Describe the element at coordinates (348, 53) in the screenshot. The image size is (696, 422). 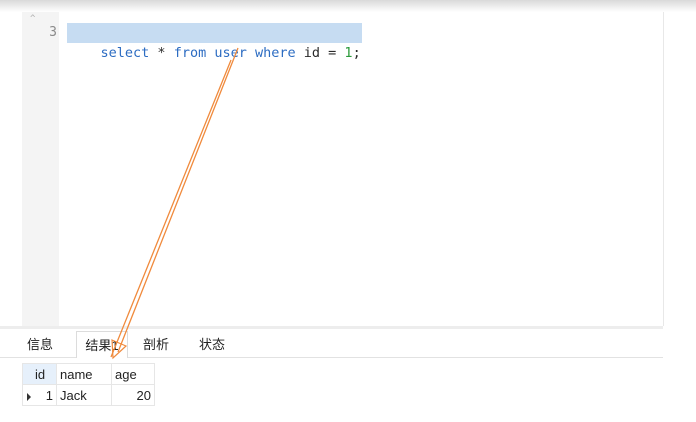
I see `sql-number-literal: 1` at that location.